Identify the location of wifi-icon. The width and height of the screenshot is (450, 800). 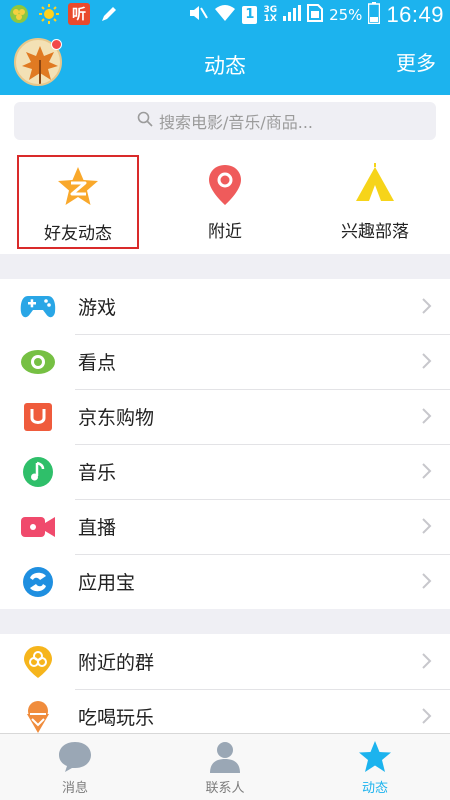
(225, 15).